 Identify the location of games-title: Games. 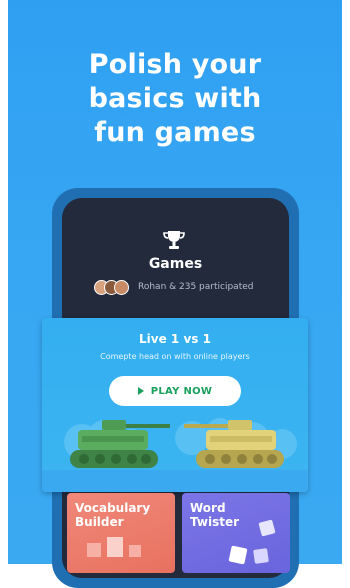
(175, 264).